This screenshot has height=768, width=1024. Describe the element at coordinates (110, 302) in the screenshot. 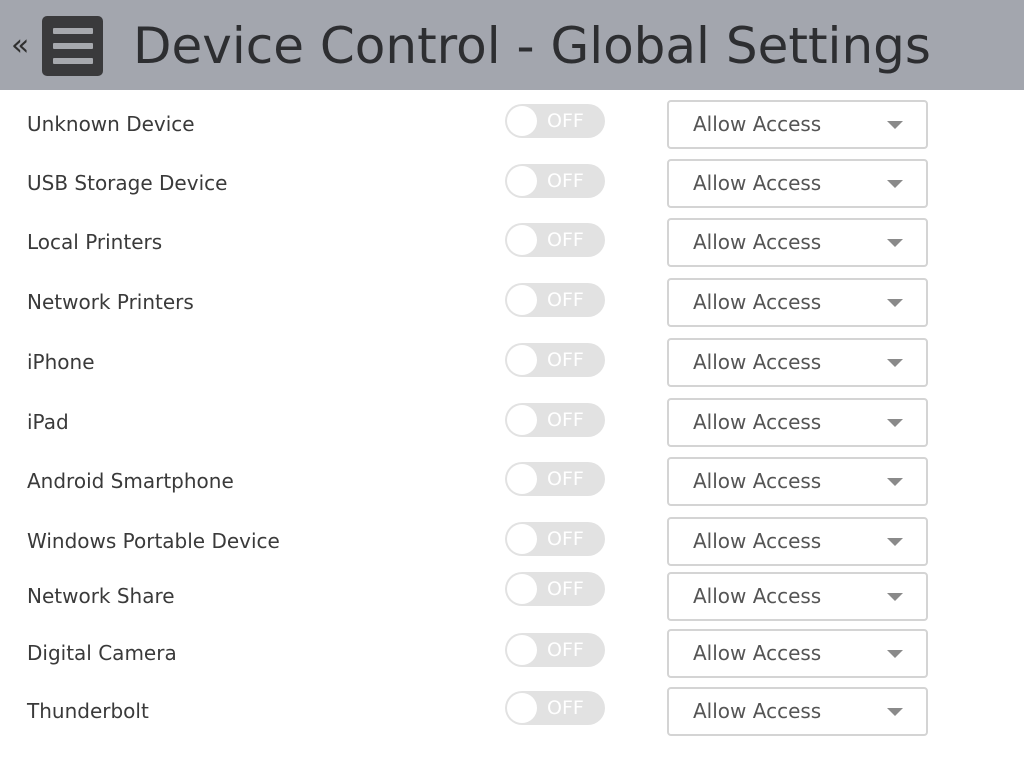

I see `device-label: Network Printers` at that location.